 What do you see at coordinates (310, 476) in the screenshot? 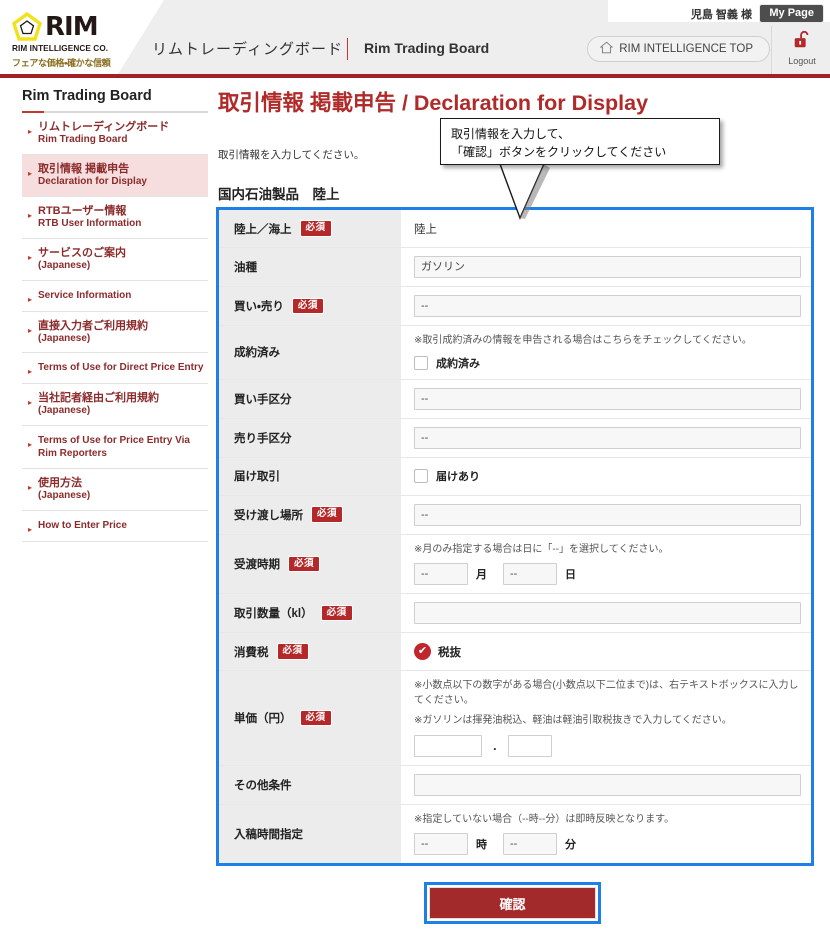
I see `form-row-label: 届け取引` at bounding box center [310, 476].